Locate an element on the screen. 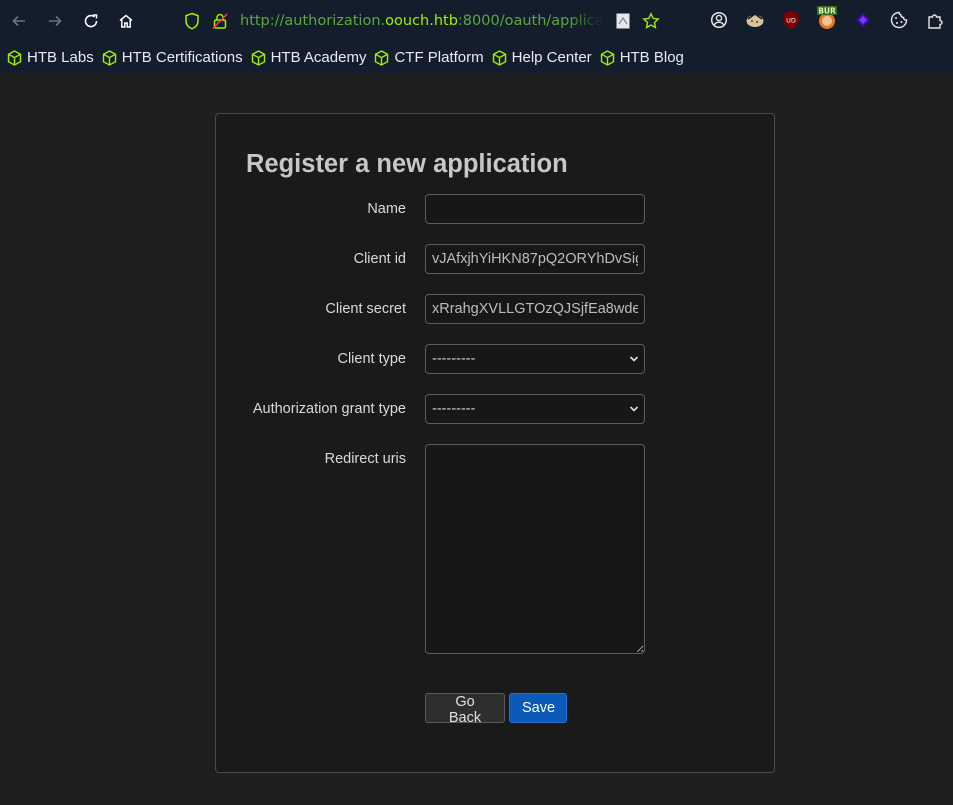  bookmark-htb-academy: HTB Academy is located at coordinates (309, 58).